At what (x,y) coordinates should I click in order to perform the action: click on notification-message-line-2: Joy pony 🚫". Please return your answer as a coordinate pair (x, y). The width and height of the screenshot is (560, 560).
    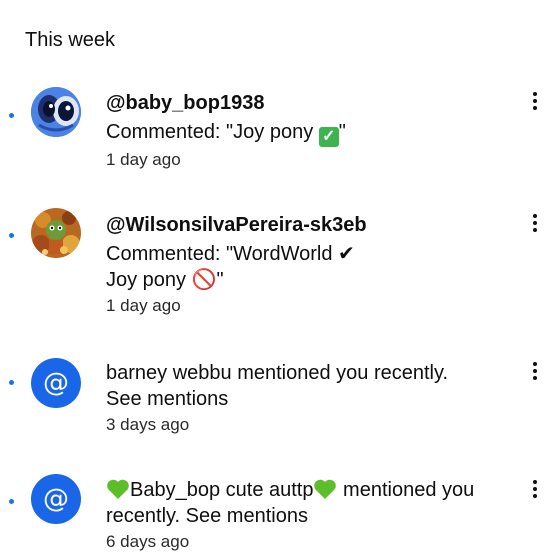
    Looking at the image, I should click on (165, 280).